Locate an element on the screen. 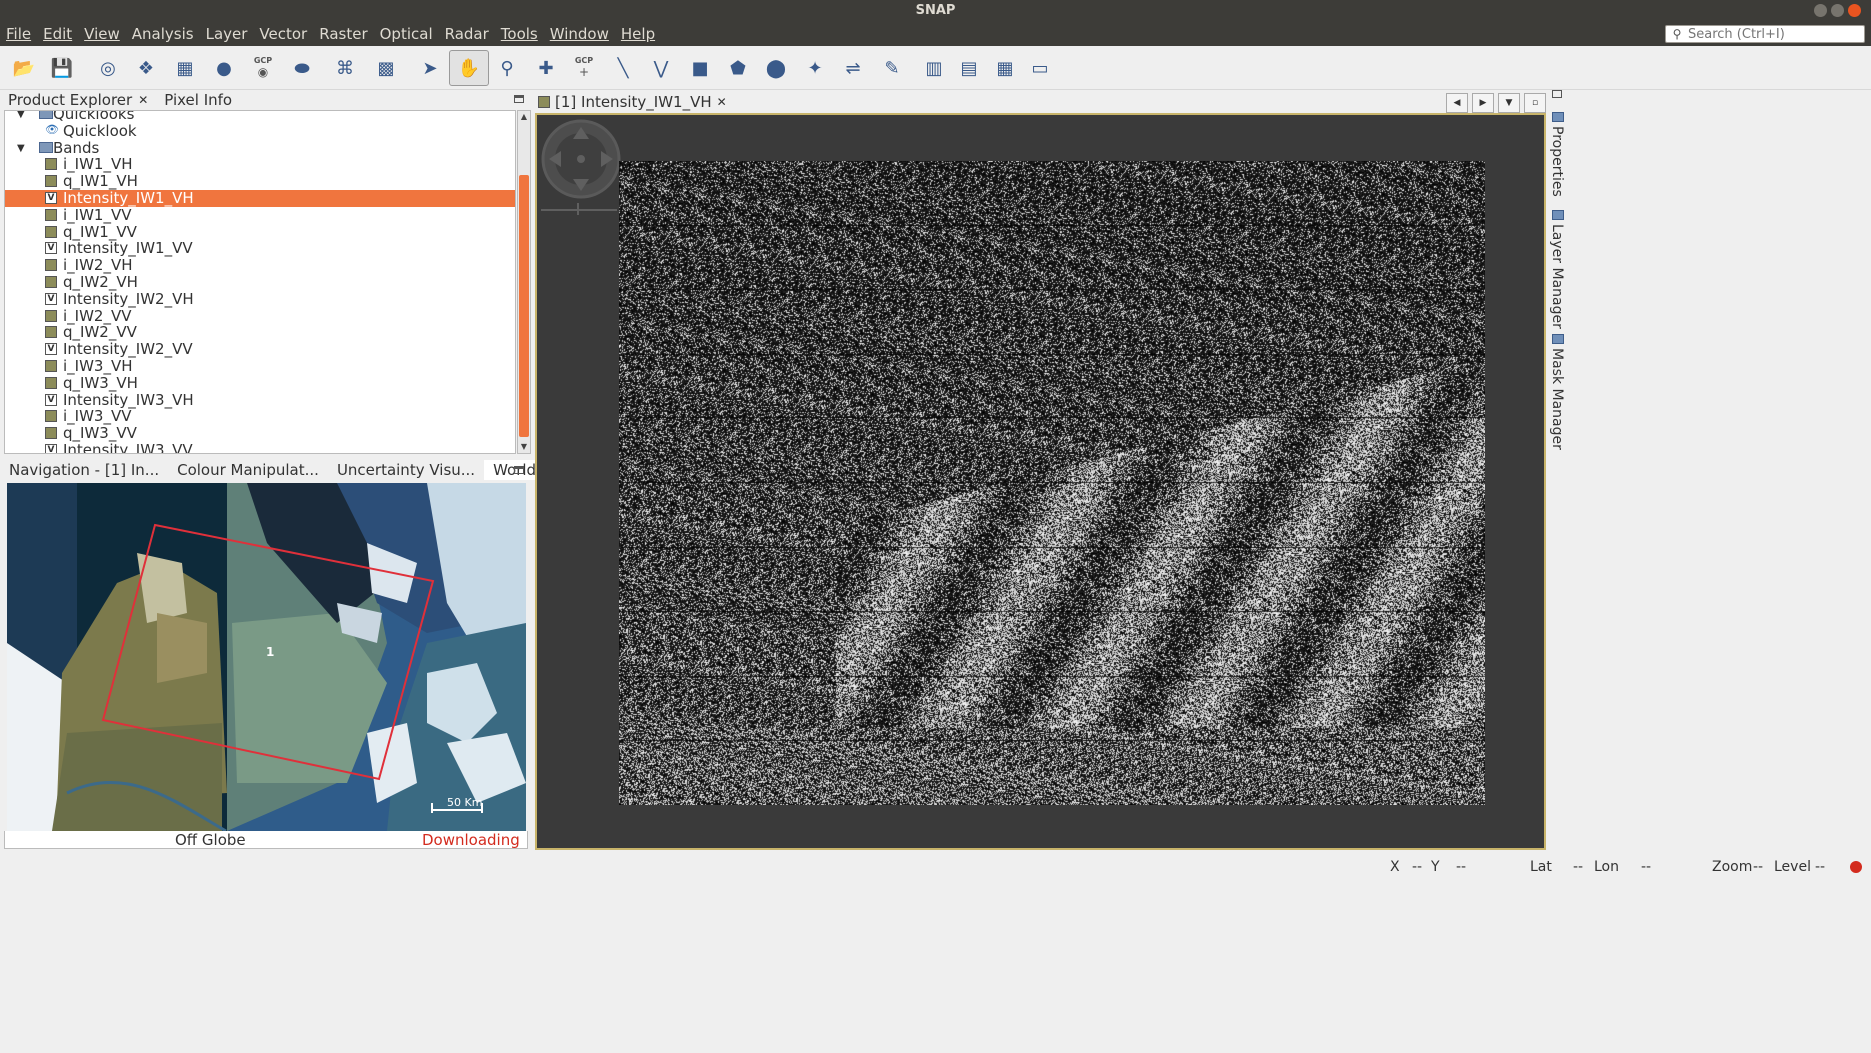 The width and height of the screenshot is (1871, 1053). properties-tab: Properties is located at coordinates (1557, 161).